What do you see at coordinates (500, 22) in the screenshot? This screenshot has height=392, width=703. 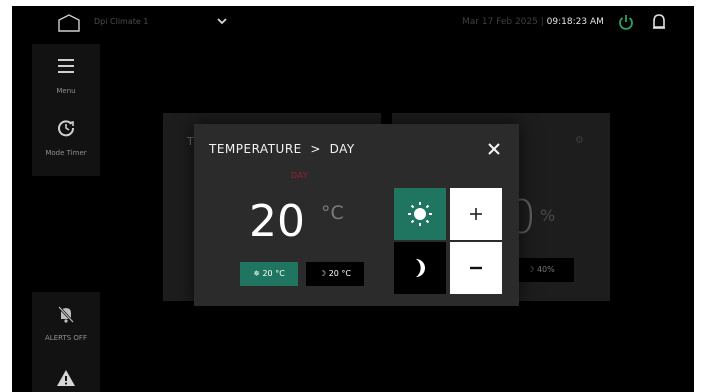 I see `date-text: Mar 17 Feb 2025` at bounding box center [500, 22].